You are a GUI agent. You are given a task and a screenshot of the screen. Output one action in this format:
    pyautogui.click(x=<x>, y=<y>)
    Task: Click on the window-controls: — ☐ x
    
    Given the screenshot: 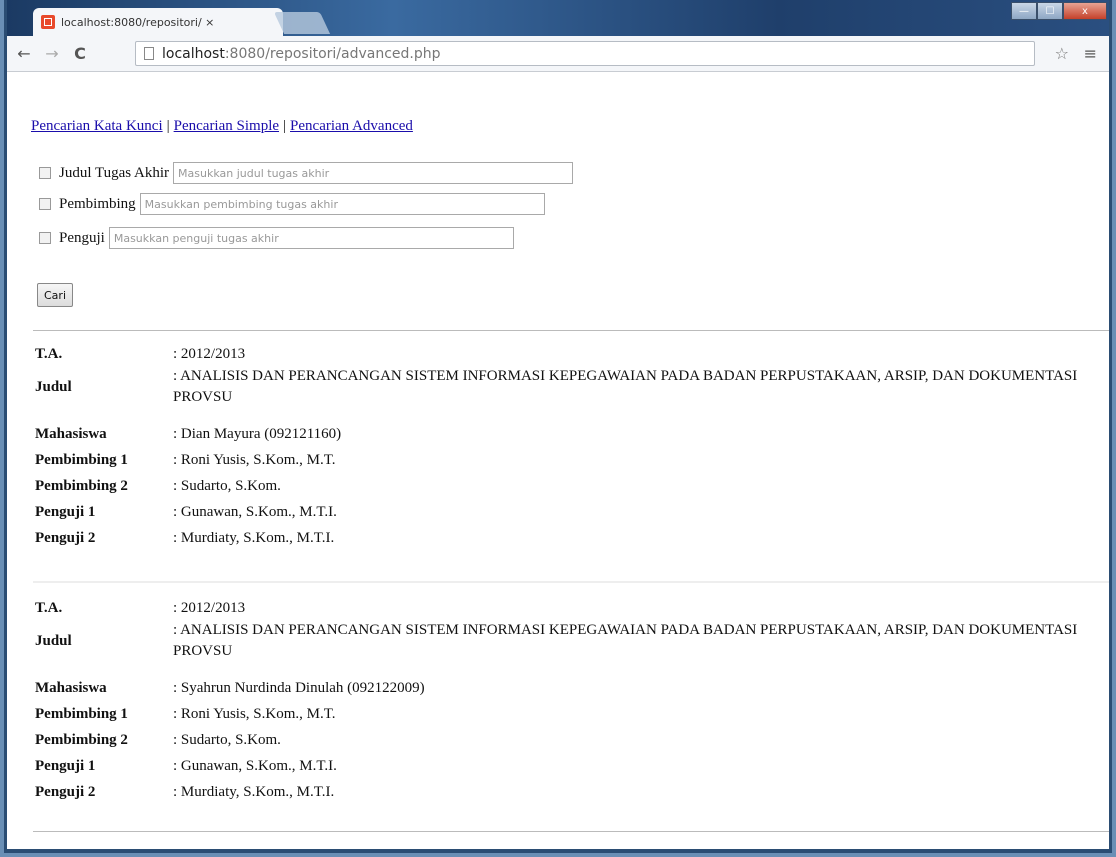 What is the action you would take?
    pyautogui.click(x=1059, y=11)
    